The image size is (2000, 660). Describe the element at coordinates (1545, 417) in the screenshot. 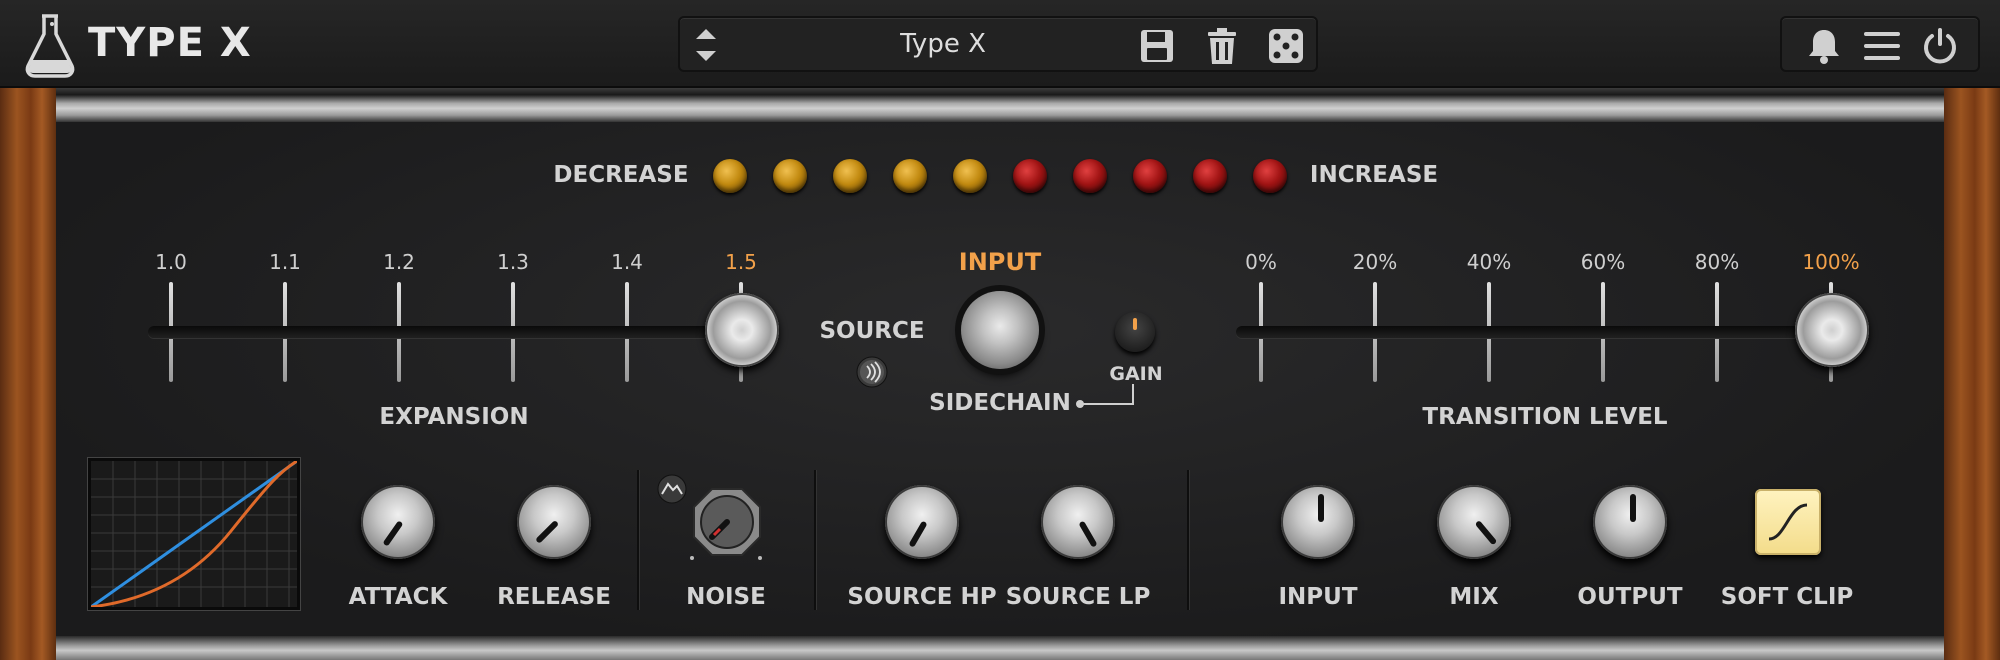

I see `transition-label: TRANSITION LEVEL` at that location.